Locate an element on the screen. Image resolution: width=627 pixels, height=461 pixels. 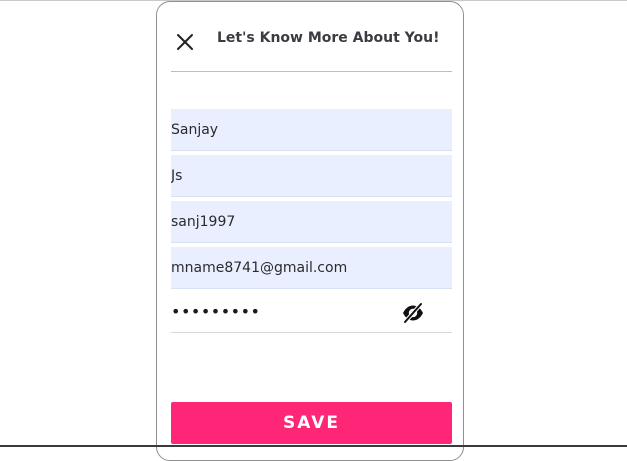
close-button is located at coordinates (185, 42).